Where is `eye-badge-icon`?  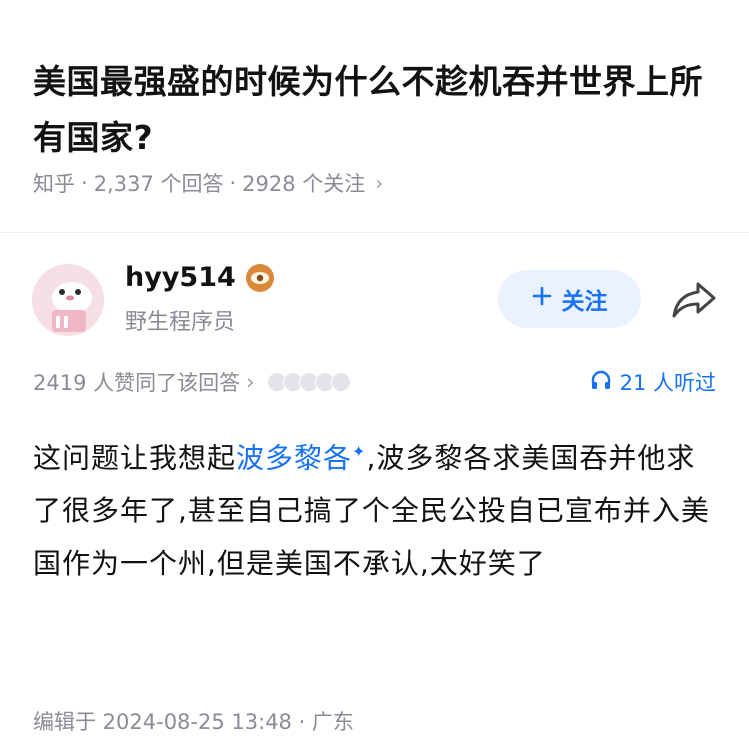
eye-badge-icon is located at coordinates (259, 277).